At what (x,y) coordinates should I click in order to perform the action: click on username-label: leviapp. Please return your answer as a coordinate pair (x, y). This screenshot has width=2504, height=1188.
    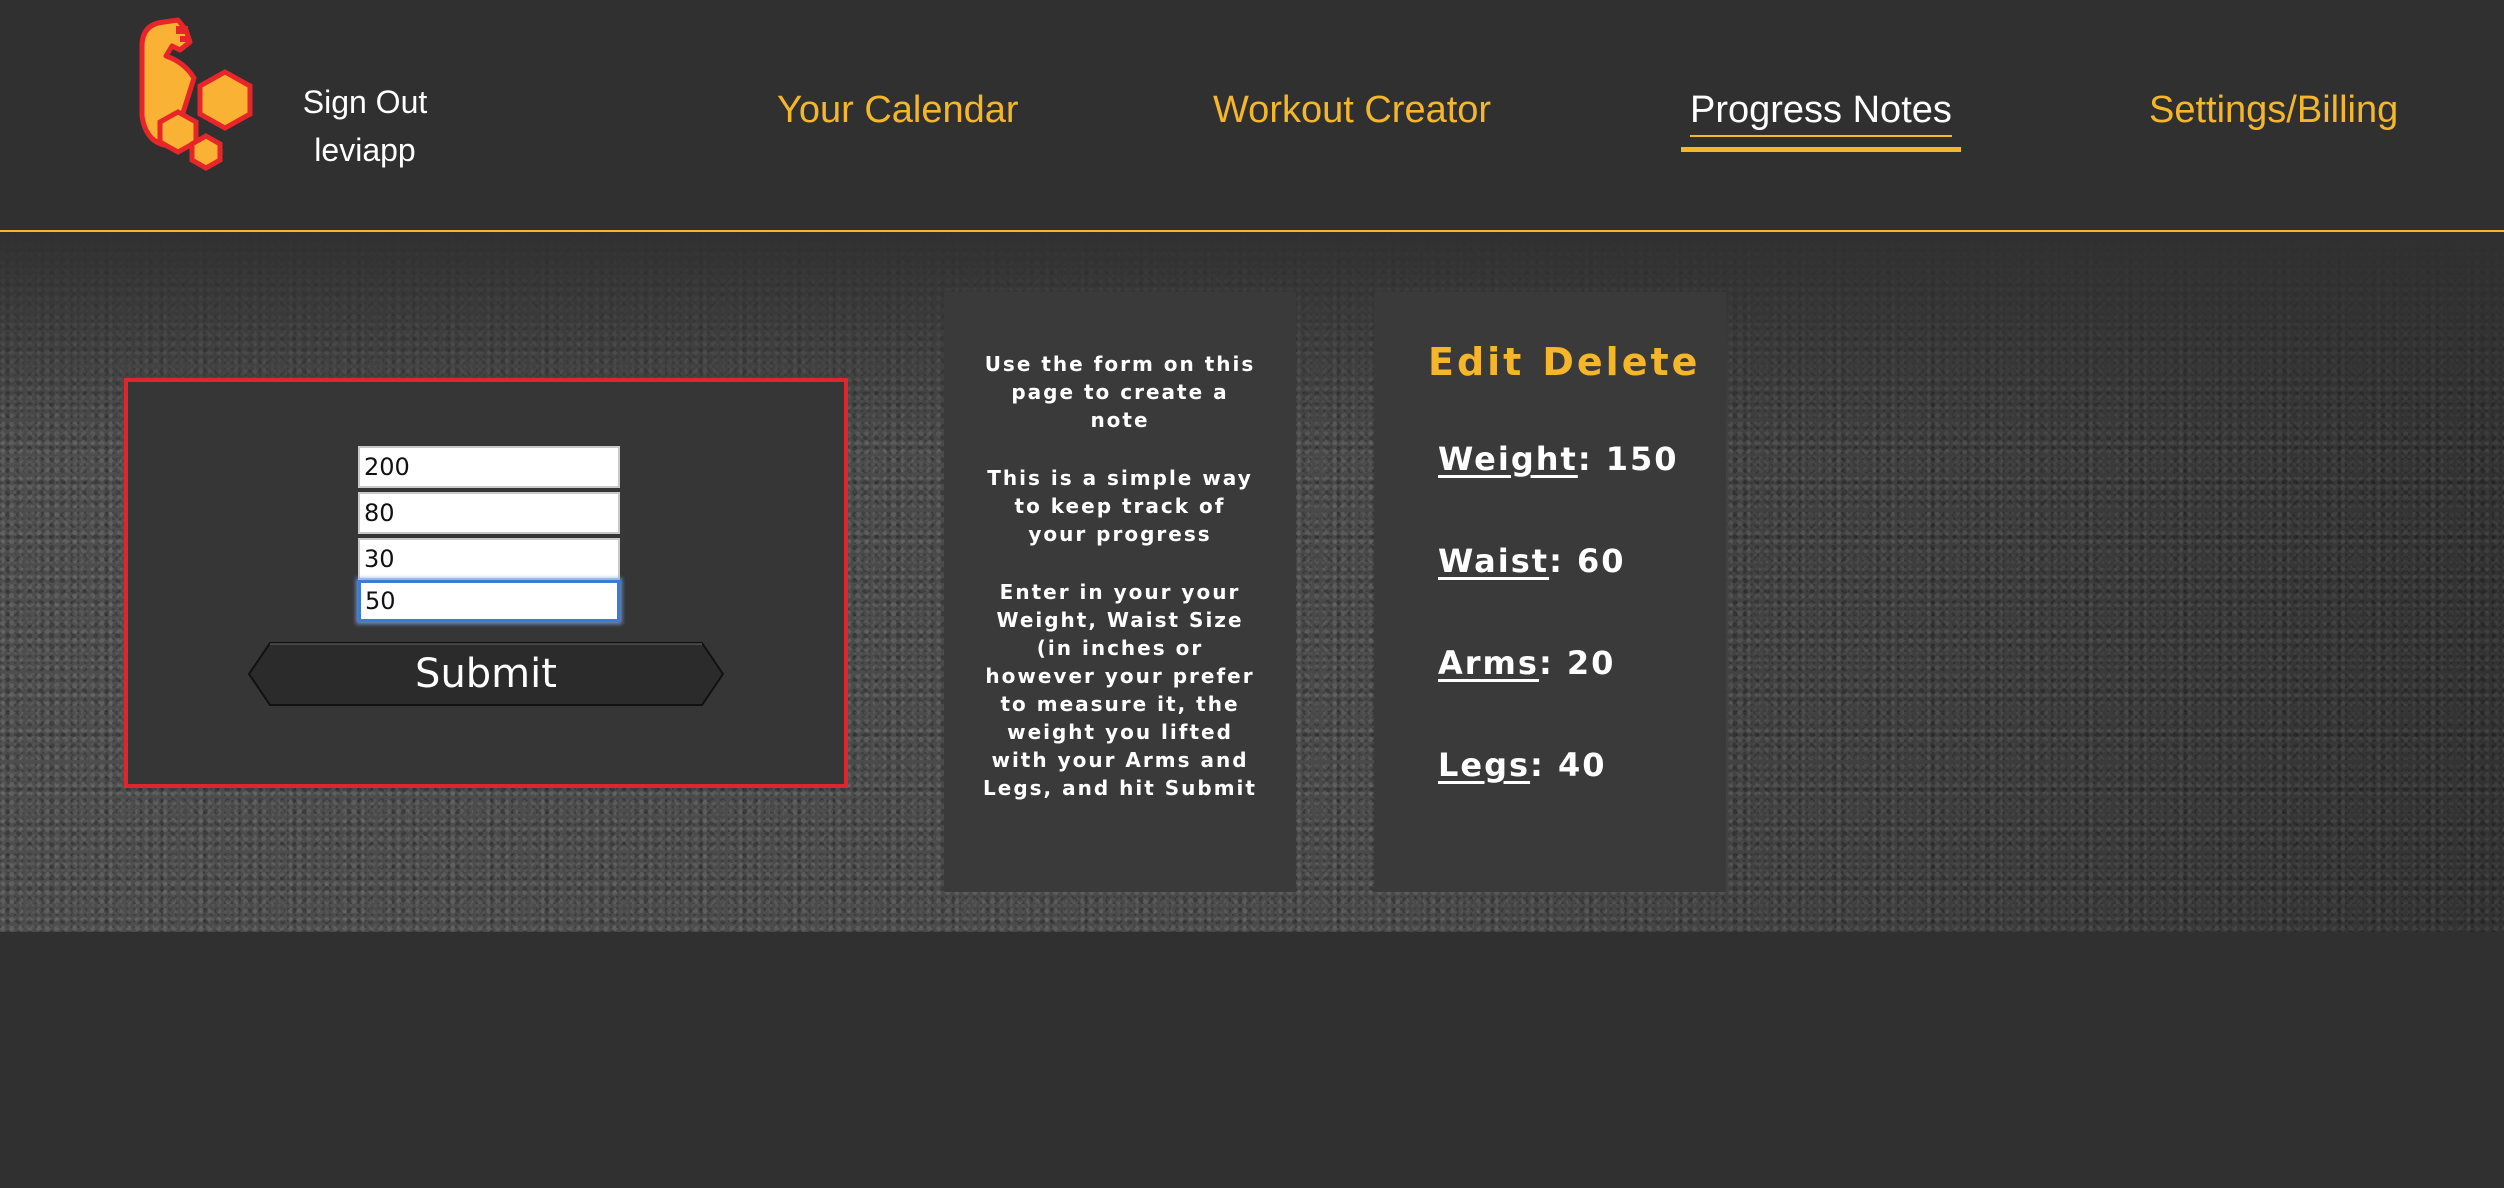
    Looking at the image, I should click on (365, 150).